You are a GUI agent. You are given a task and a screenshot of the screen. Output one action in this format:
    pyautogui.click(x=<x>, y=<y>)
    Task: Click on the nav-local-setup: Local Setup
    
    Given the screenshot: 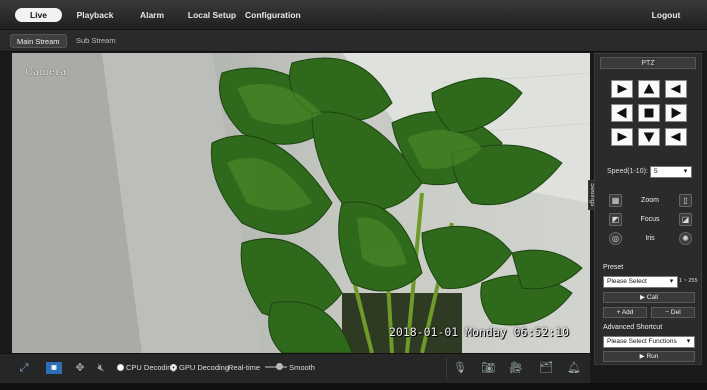 What is the action you would take?
    pyautogui.click(x=212, y=15)
    